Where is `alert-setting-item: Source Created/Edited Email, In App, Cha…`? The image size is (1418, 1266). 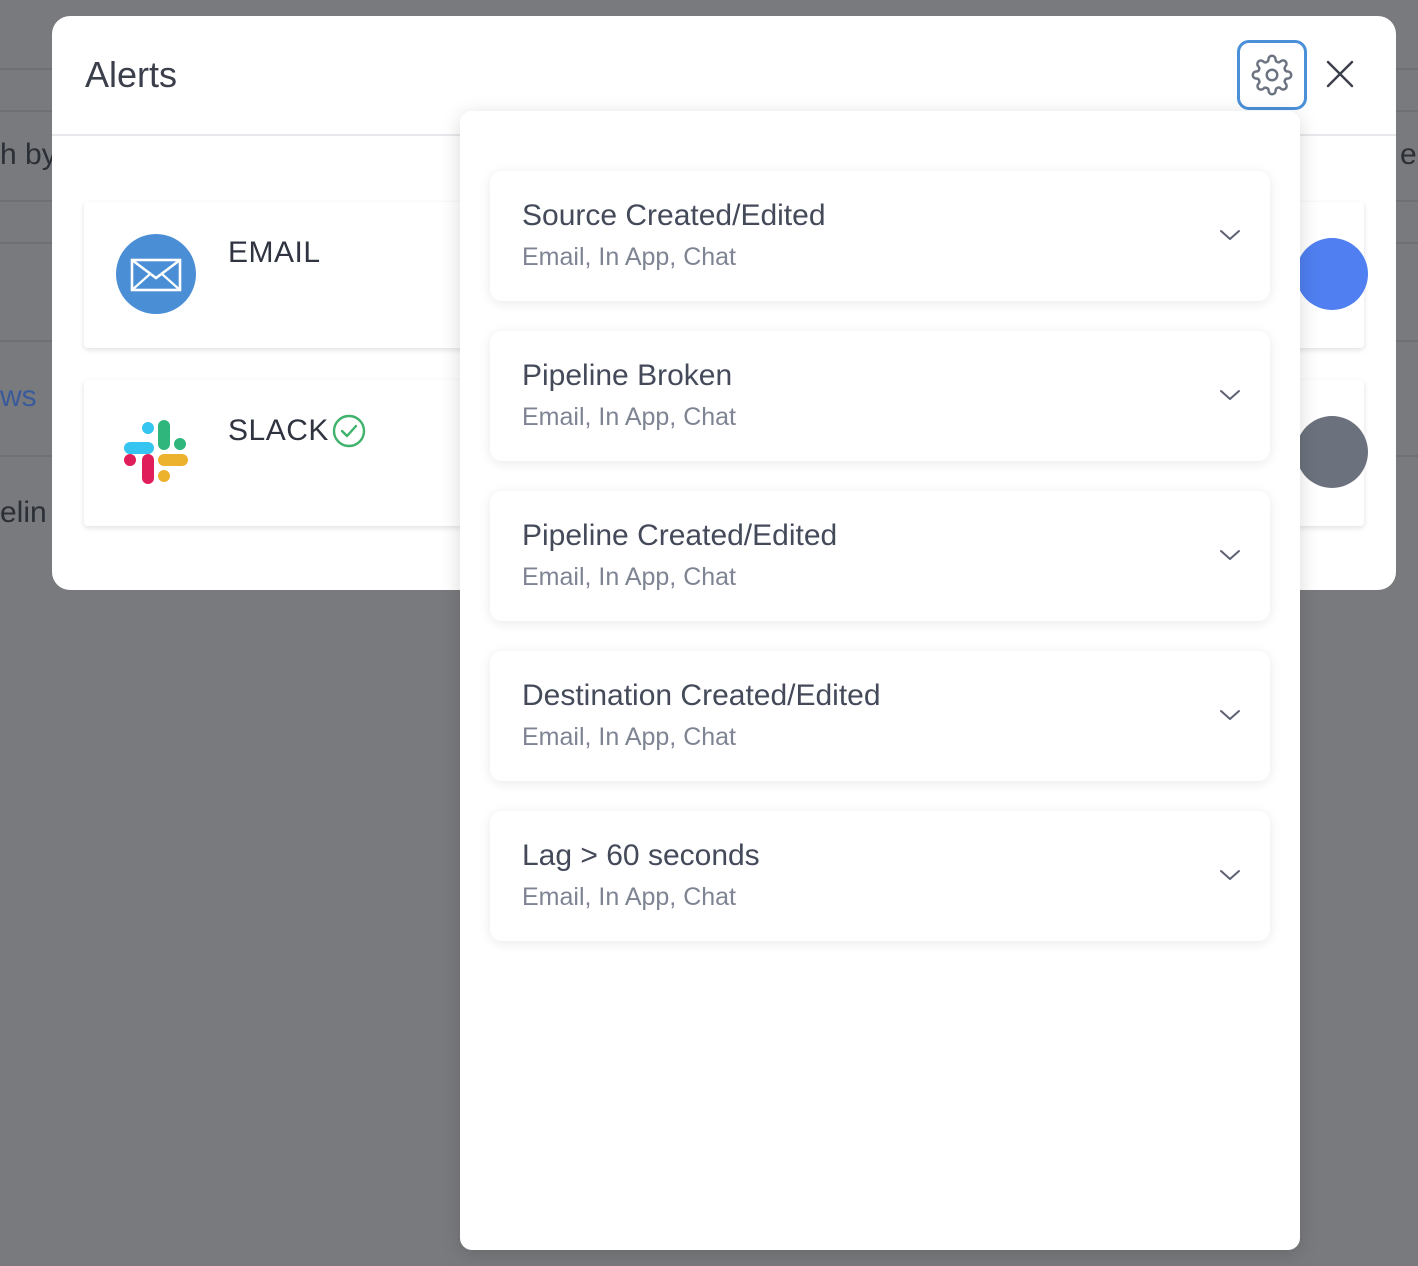
alert-setting-item: Source Created/Edited Email, In App, Cha… is located at coordinates (880, 236).